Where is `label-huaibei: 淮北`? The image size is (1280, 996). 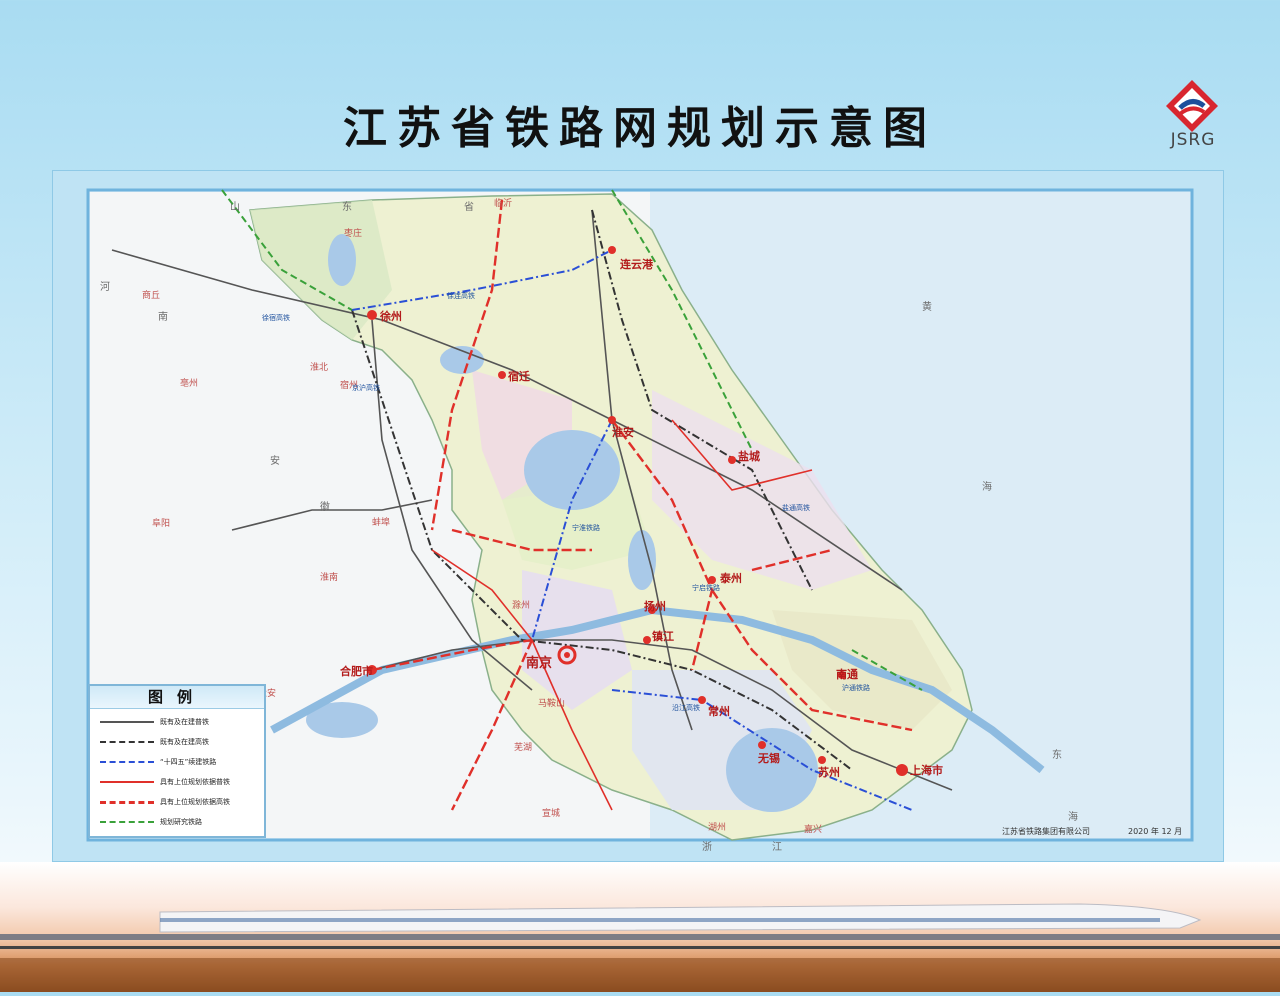
label-huaibei: 淮北 is located at coordinates (319, 367).